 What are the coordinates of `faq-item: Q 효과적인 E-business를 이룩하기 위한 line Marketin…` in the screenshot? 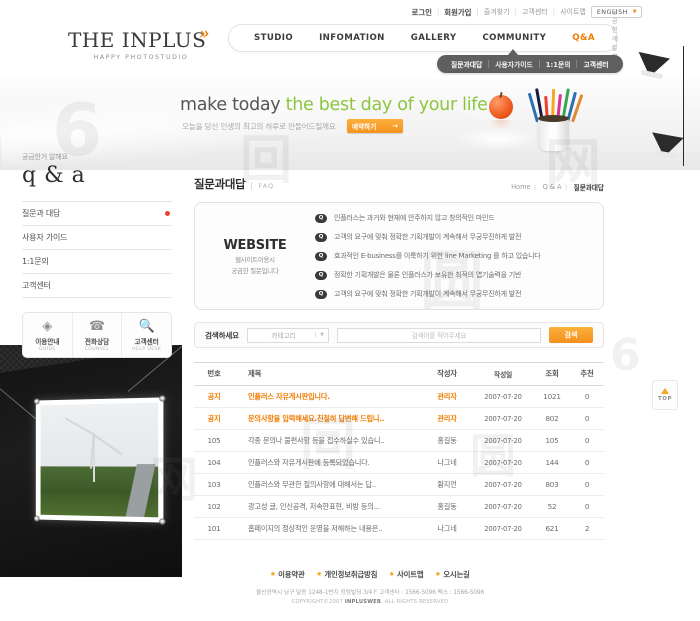 It's located at (453, 256).